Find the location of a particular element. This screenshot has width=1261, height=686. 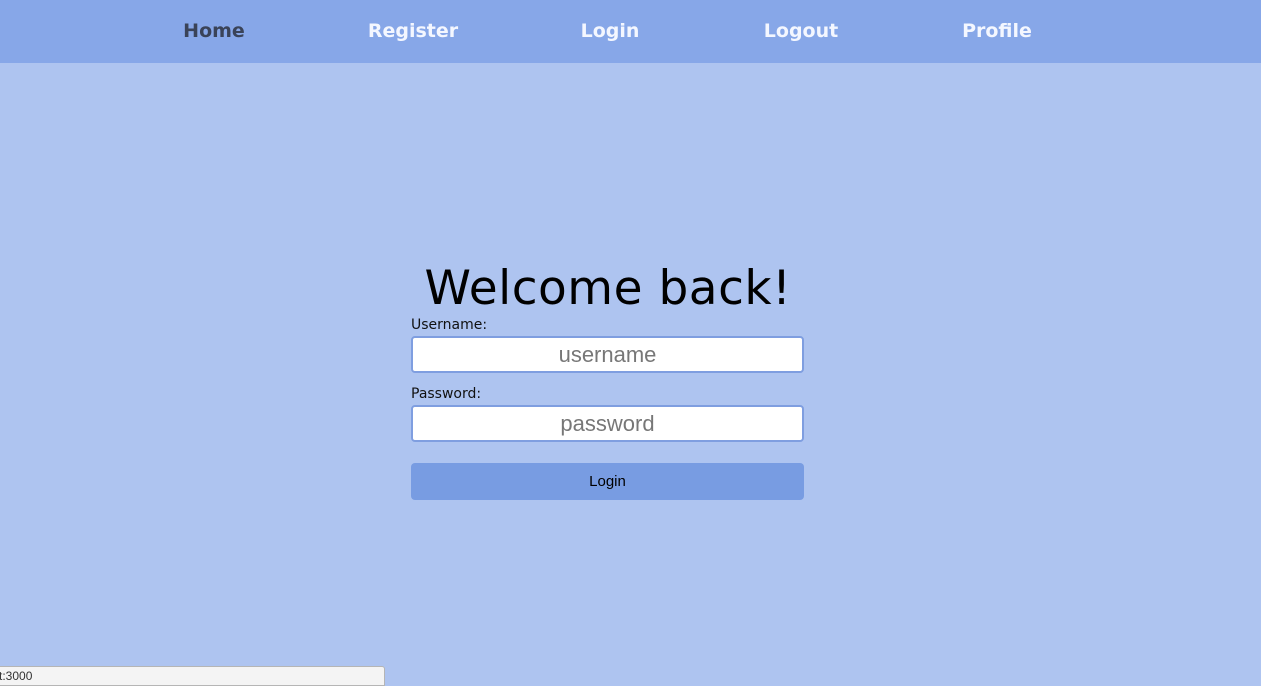

login-form: Username: Password: Login is located at coordinates (607, 408).